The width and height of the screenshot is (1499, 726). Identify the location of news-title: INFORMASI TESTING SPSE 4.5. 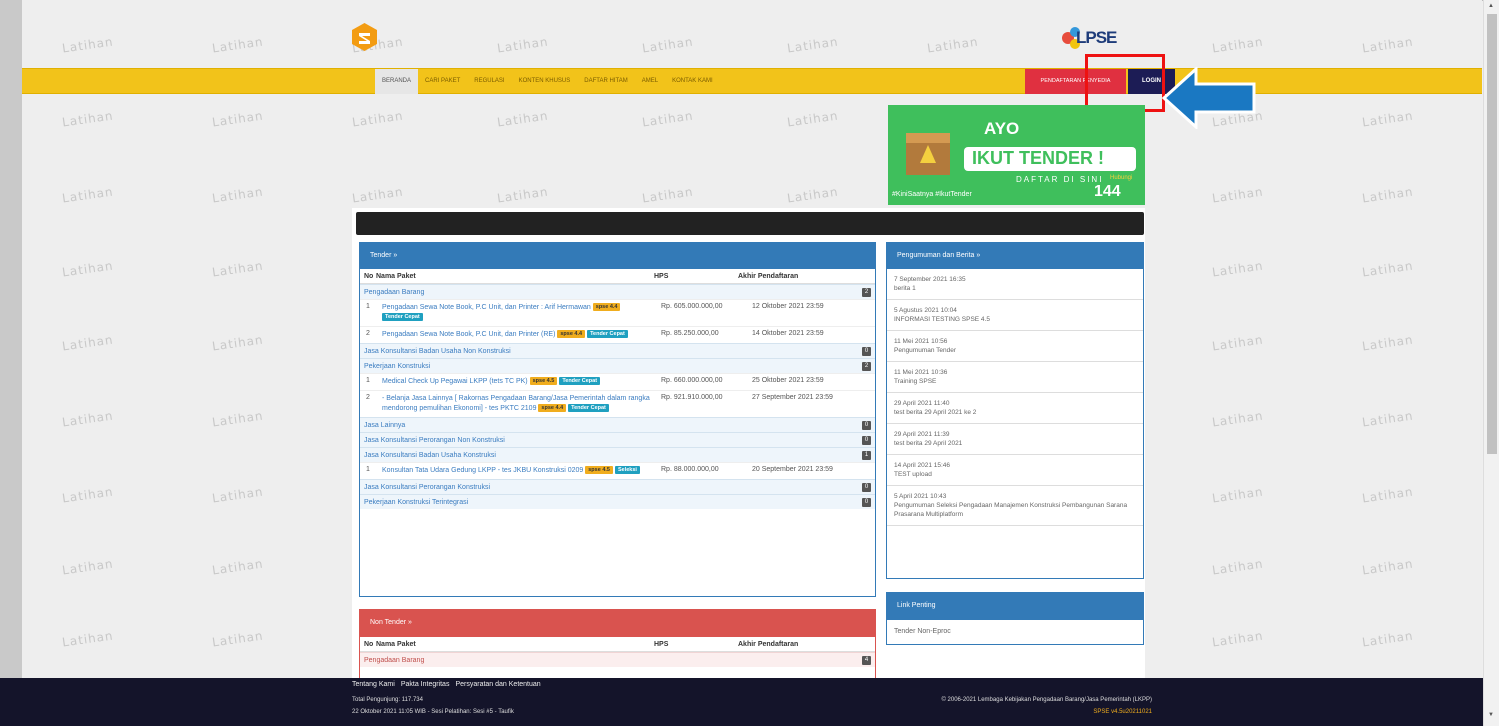
(1015, 319).